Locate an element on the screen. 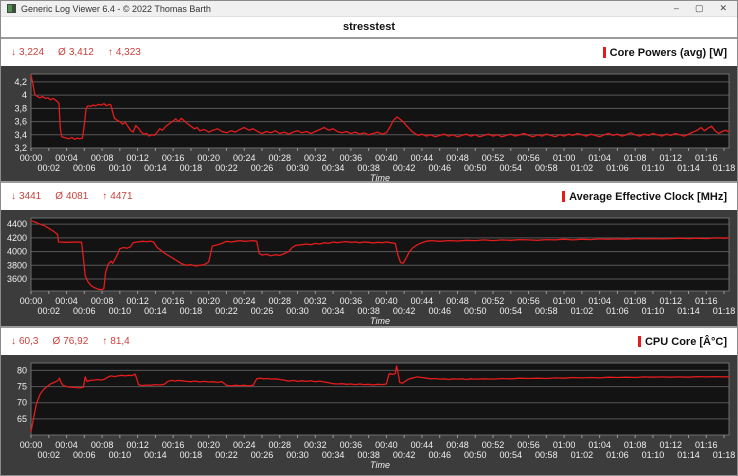 Image resolution: width=738 pixels, height=476 pixels. svg-text: 00:46 is located at coordinates (439, 168).